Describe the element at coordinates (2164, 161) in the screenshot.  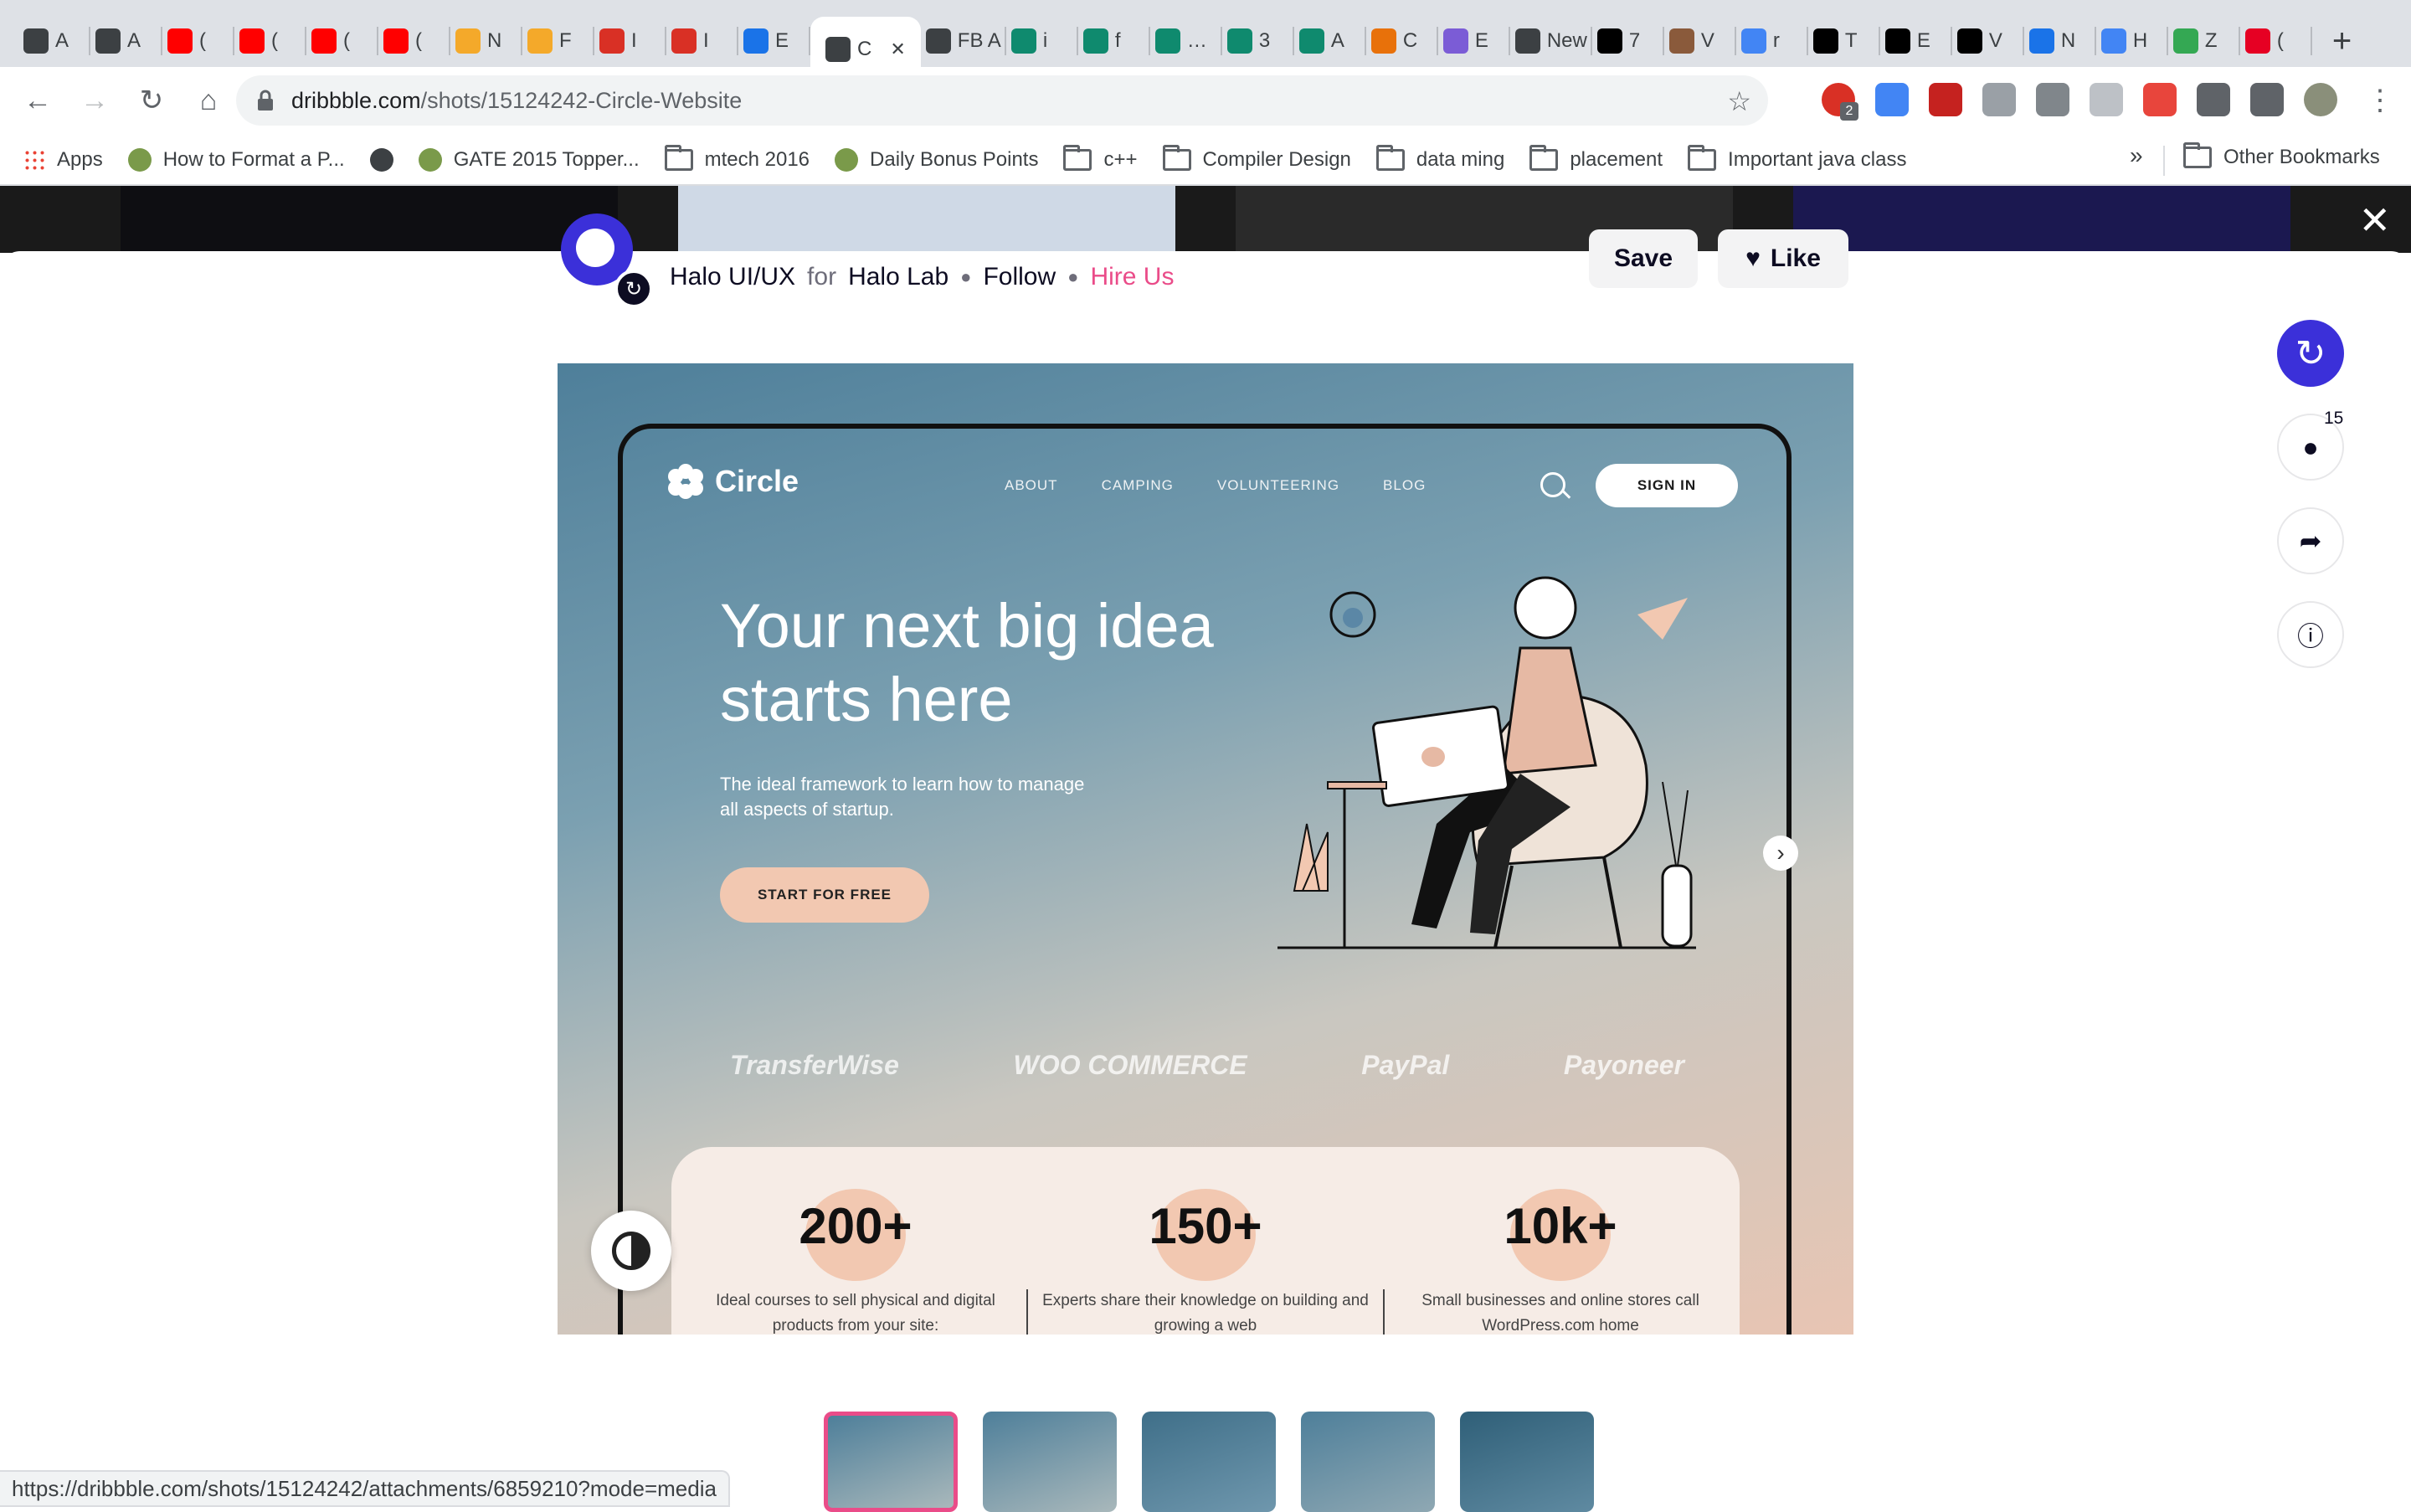
I see `bookmarks-divider` at that location.